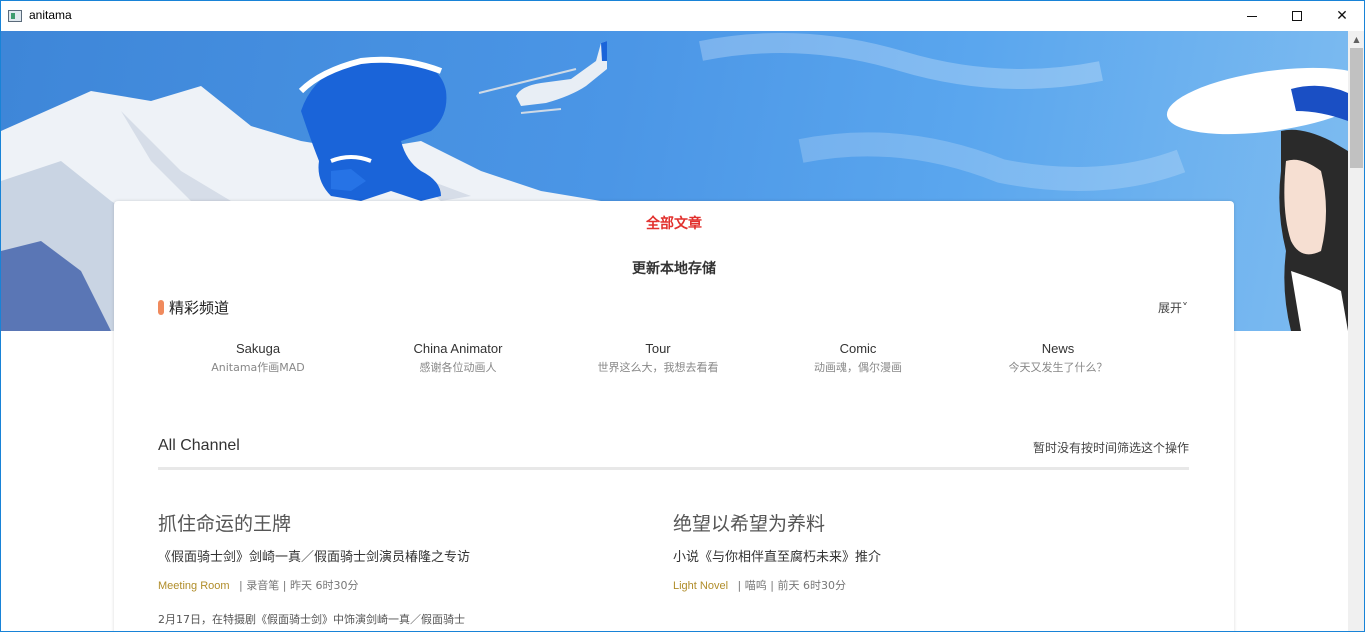 This screenshot has height=632, width=1365. Describe the element at coordinates (199, 308) in the screenshot. I see `featured-channels-title: 精彩频道` at that location.